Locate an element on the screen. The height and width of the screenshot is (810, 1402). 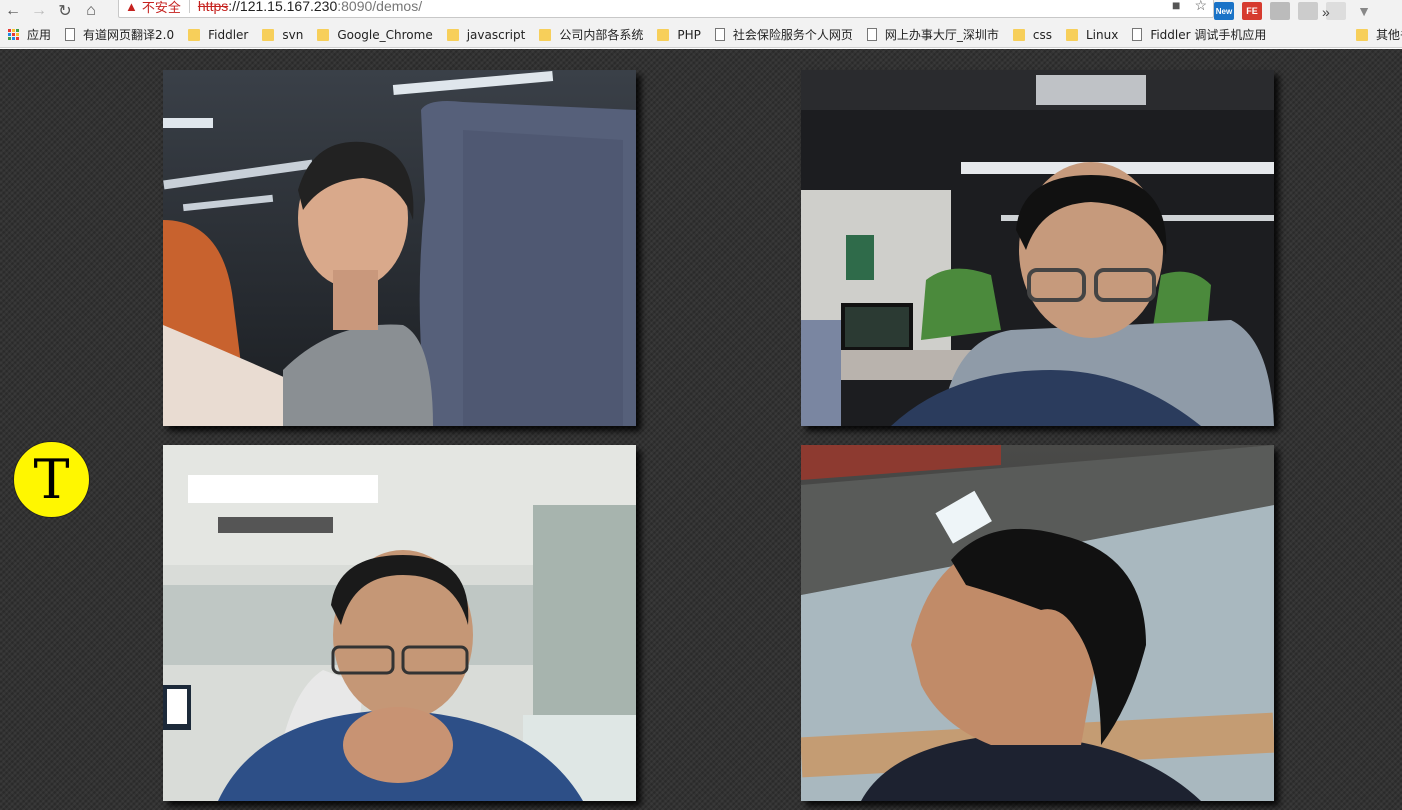
bookmark-item: Linux is located at coordinates (1092, 34).